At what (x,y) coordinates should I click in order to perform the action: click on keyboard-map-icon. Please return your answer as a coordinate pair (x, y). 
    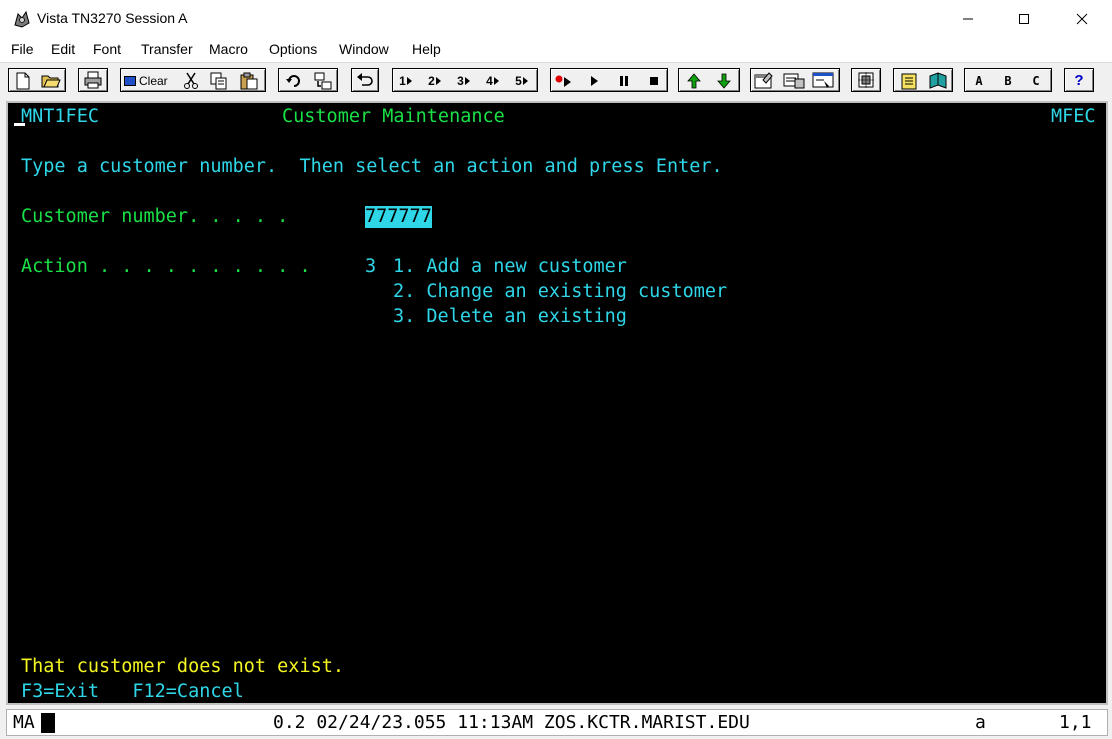
    Looking at the image, I should click on (794, 81).